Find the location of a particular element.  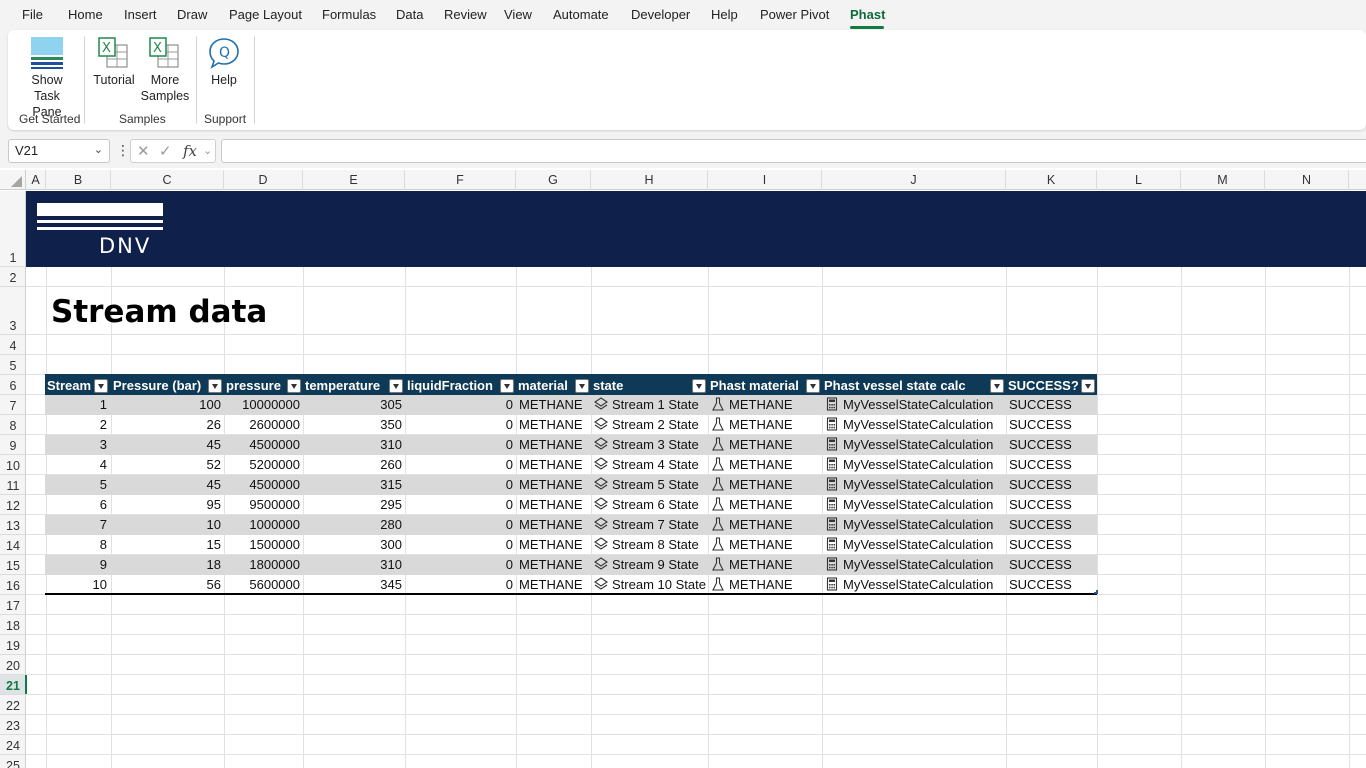

cell-temperature: 310 is located at coordinates (354, 445).